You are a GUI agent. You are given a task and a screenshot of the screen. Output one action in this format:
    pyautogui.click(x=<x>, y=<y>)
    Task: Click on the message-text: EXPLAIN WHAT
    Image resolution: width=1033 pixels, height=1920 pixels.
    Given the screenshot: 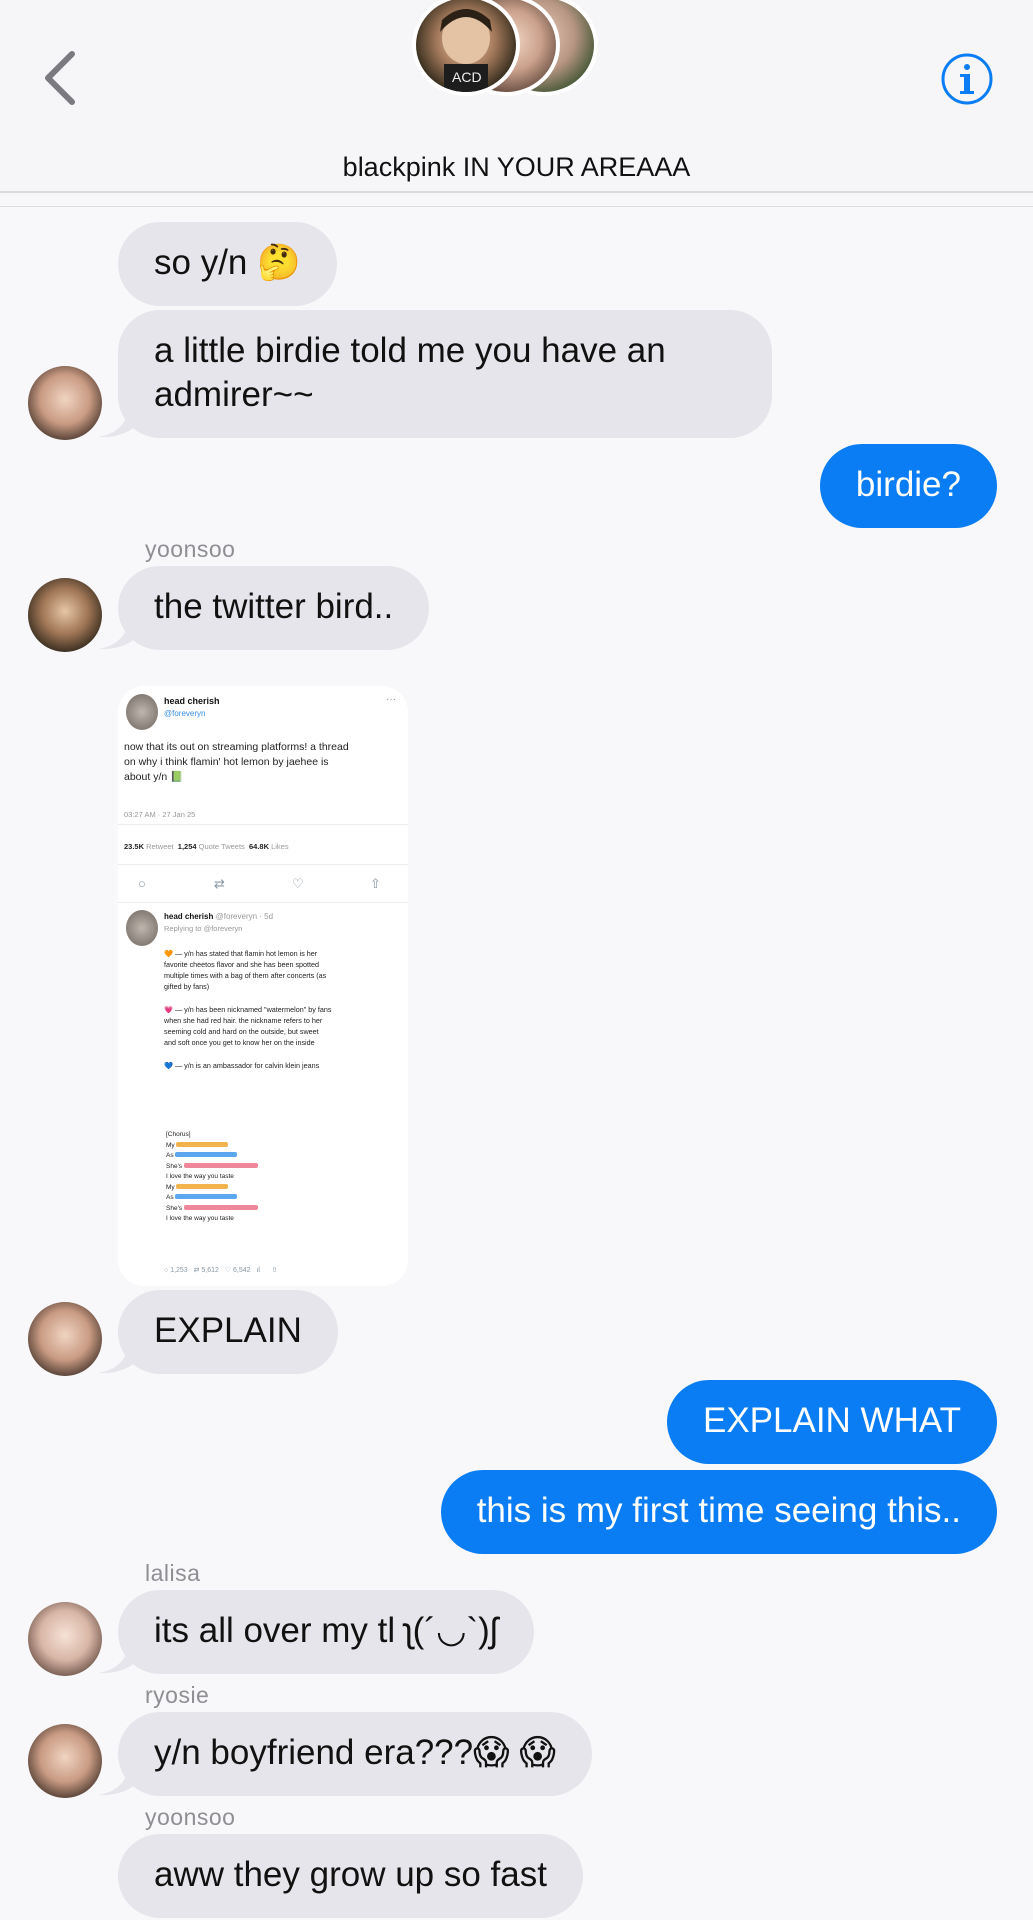 What is the action you would take?
    pyautogui.click(x=831, y=1420)
    